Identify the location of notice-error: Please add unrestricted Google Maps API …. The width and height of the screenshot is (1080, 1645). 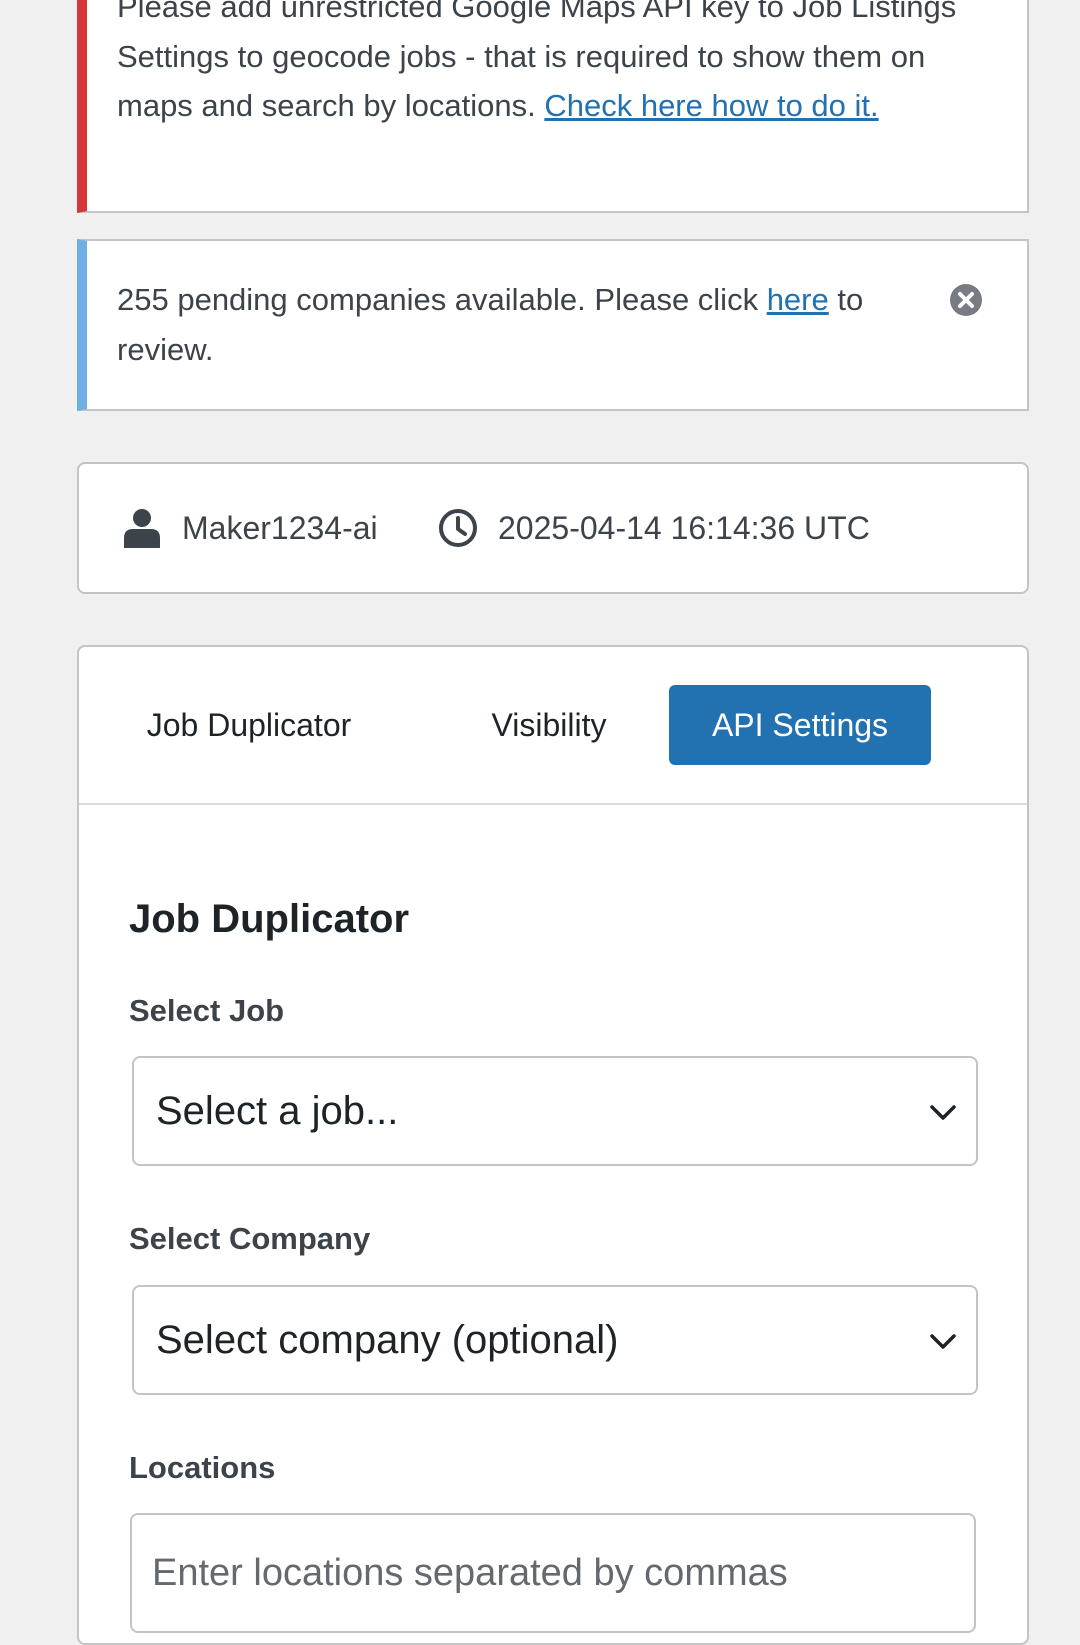
(553, 106).